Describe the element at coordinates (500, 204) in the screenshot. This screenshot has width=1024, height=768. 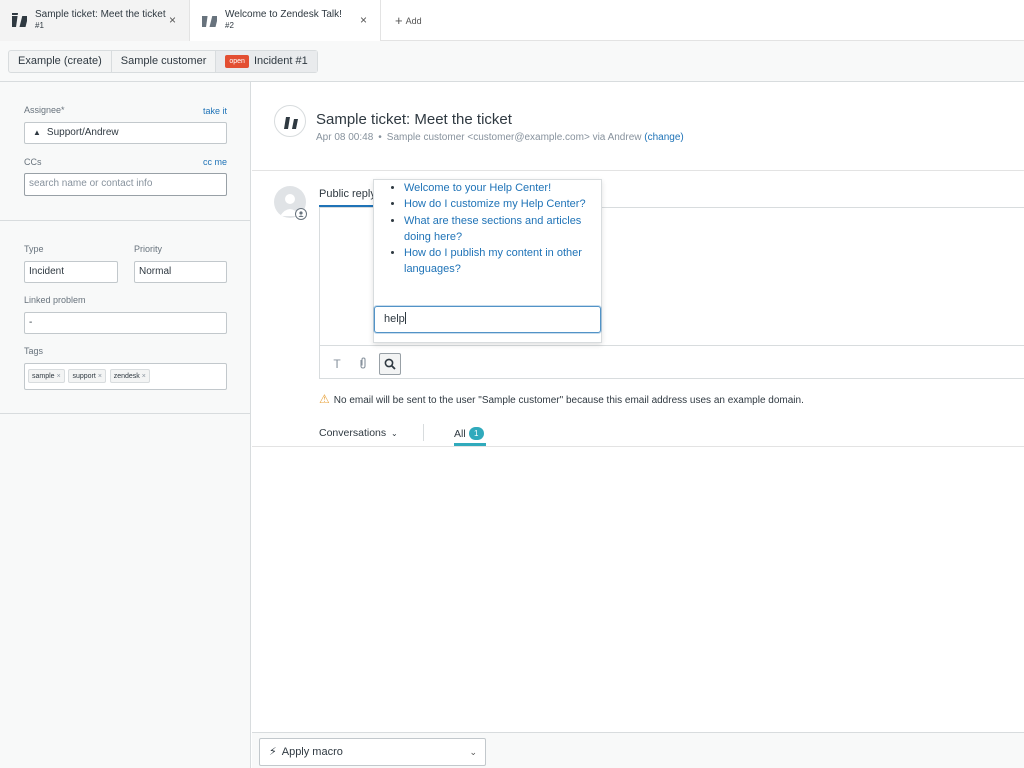
I see `article-link: How do I customize my Help Center?` at that location.